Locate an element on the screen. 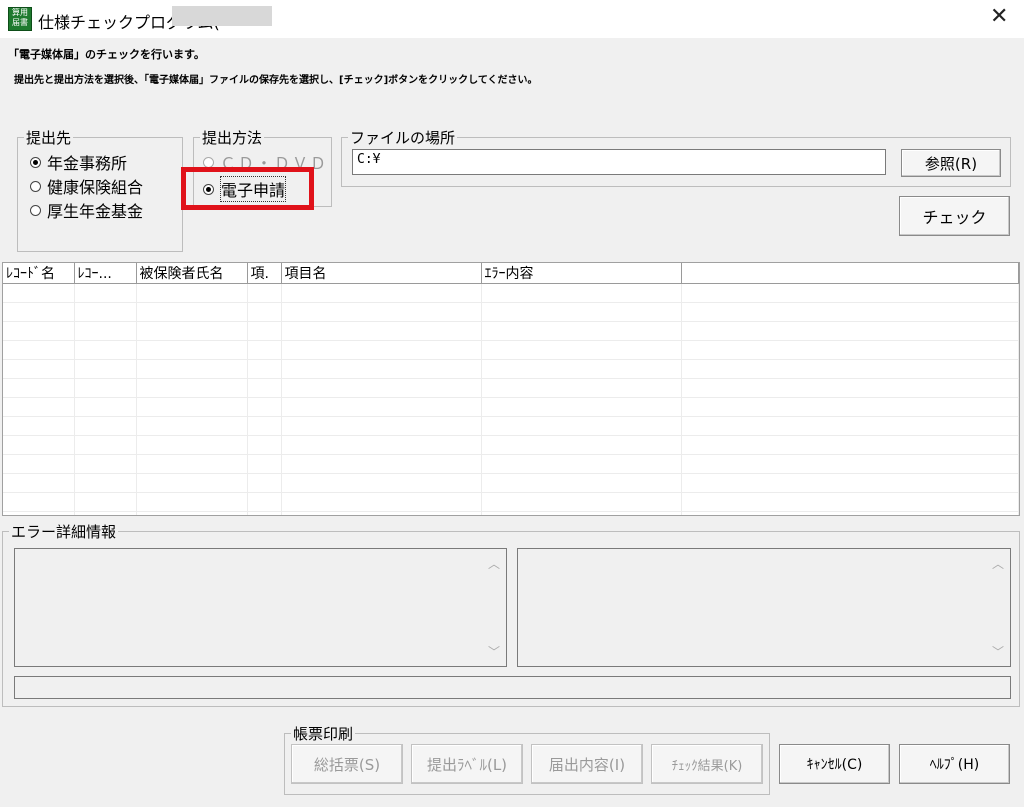 This screenshot has width=1024, height=807. error-detail-status-field is located at coordinates (512, 687).